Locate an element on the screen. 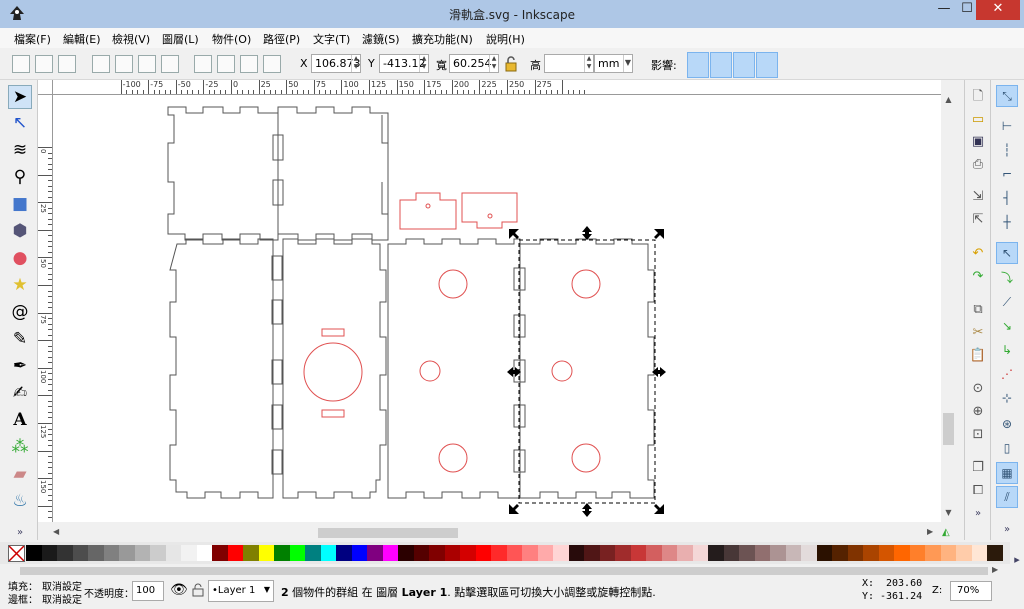  color-manage-icon: ◭ is located at coordinates (949, 533).